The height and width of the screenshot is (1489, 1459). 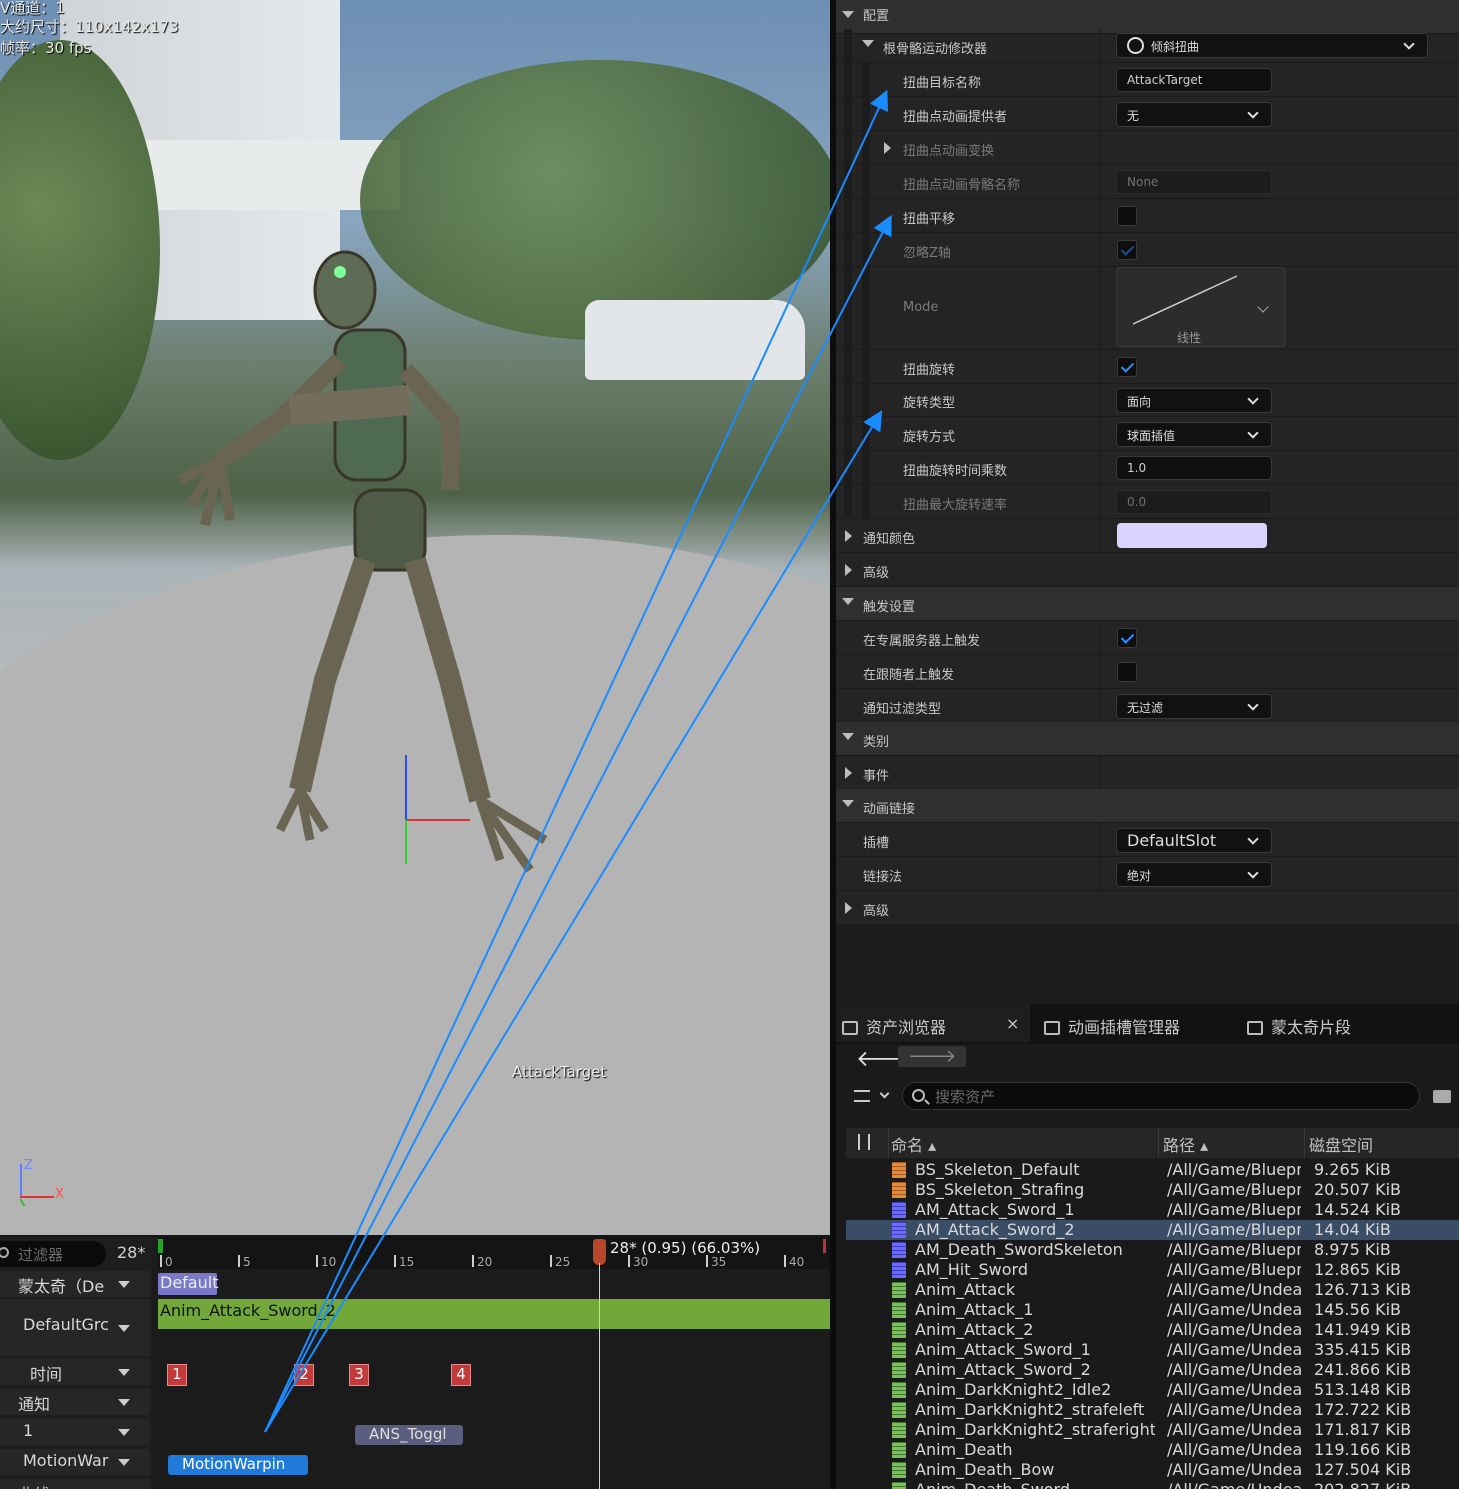 I want to click on root-motion-modifier-dropdown: 倾斜扭曲, so click(x=1272, y=45).